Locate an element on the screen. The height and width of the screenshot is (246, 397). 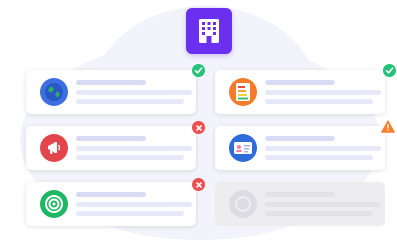
integration-card-energy-document is located at coordinates (300, 92).